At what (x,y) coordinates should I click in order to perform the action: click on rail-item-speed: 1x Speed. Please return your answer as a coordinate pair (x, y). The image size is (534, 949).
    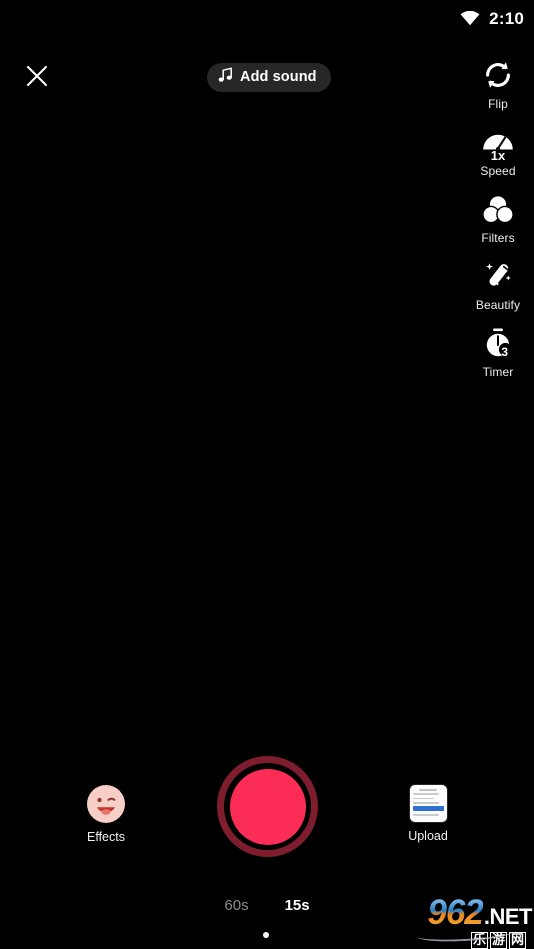
    Looking at the image, I should click on (498, 156).